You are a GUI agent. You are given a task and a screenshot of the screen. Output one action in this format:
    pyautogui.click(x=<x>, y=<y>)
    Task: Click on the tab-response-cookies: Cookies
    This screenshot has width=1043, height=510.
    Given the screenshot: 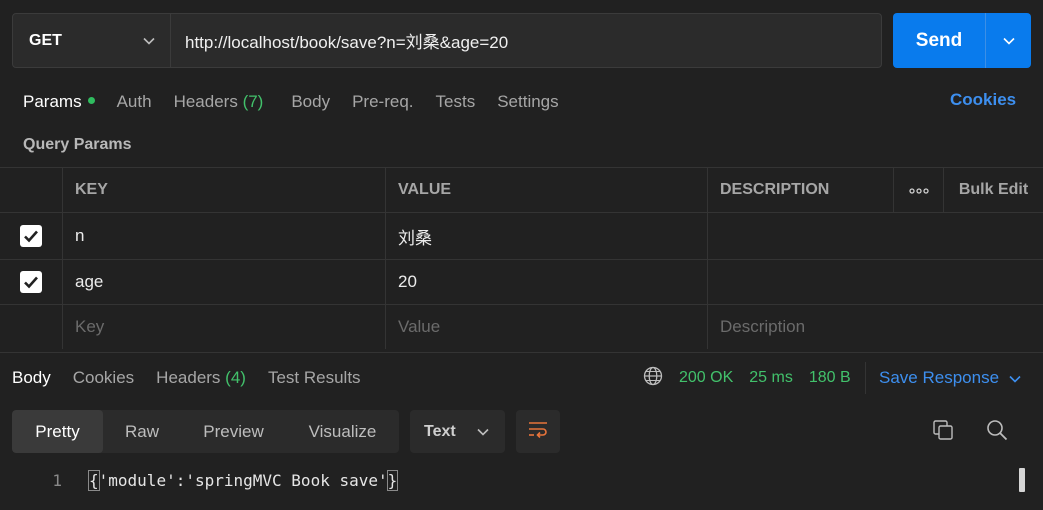 What is the action you would take?
    pyautogui.click(x=103, y=378)
    